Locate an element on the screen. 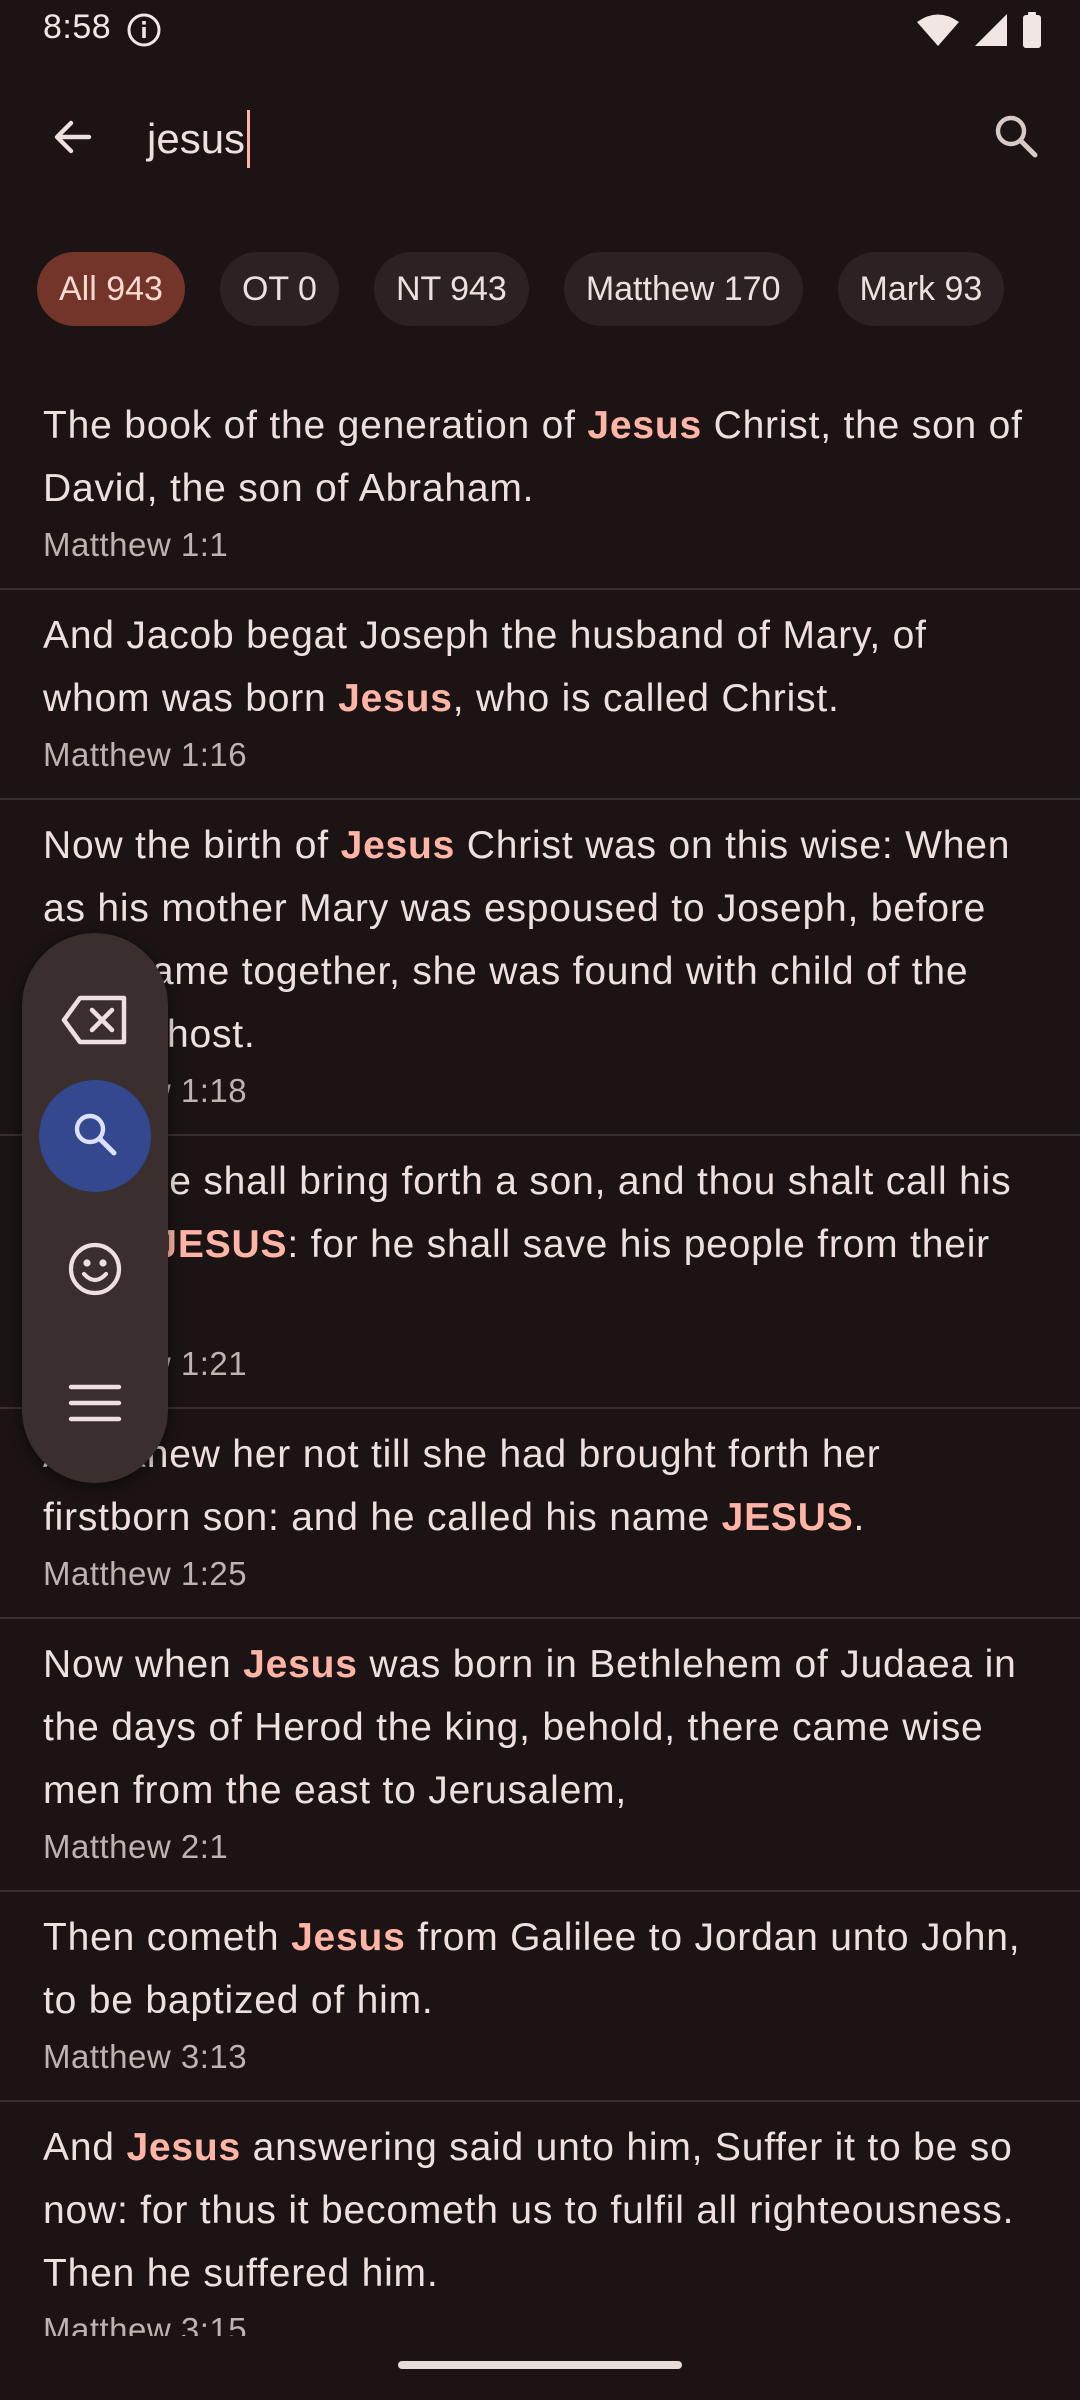  menu-icon is located at coordinates (95, 1405).